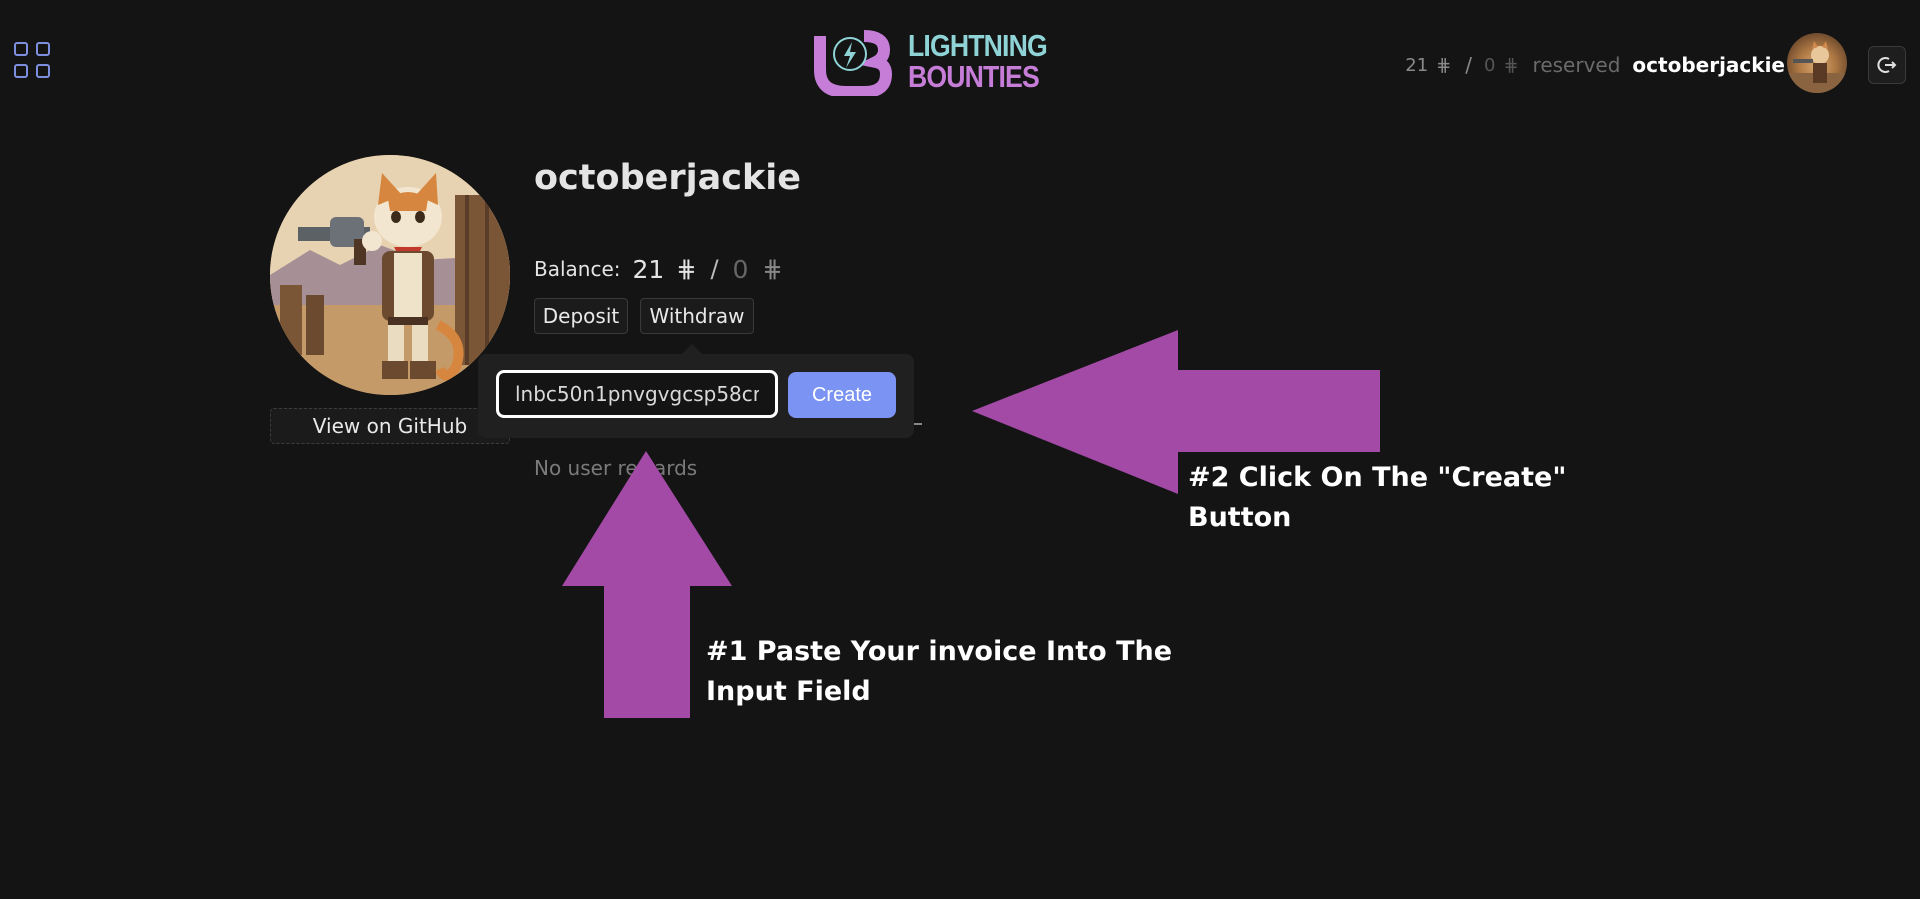 This screenshot has height=899, width=1920. Describe the element at coordinates (577, 269) in the screenshot. I see `balance-label: Balance:` at that location.